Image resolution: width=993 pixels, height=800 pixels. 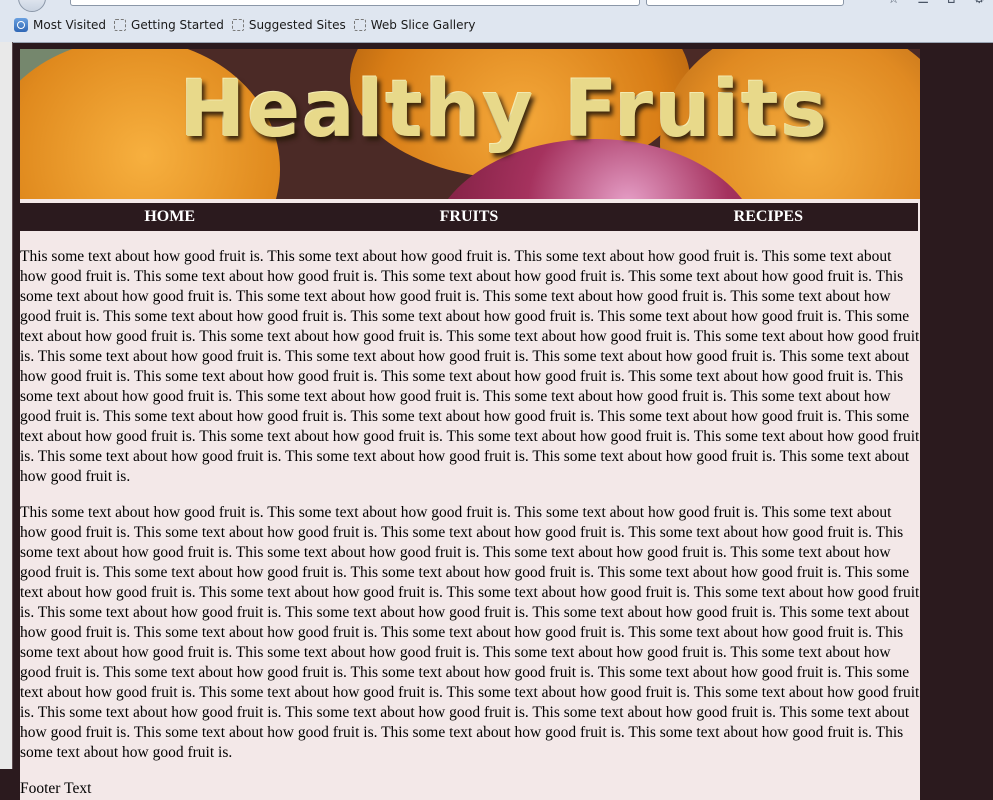 I want to click on bookmark-web-slice-gallery: Web Slice Gallery, so click(x=414, y=25).